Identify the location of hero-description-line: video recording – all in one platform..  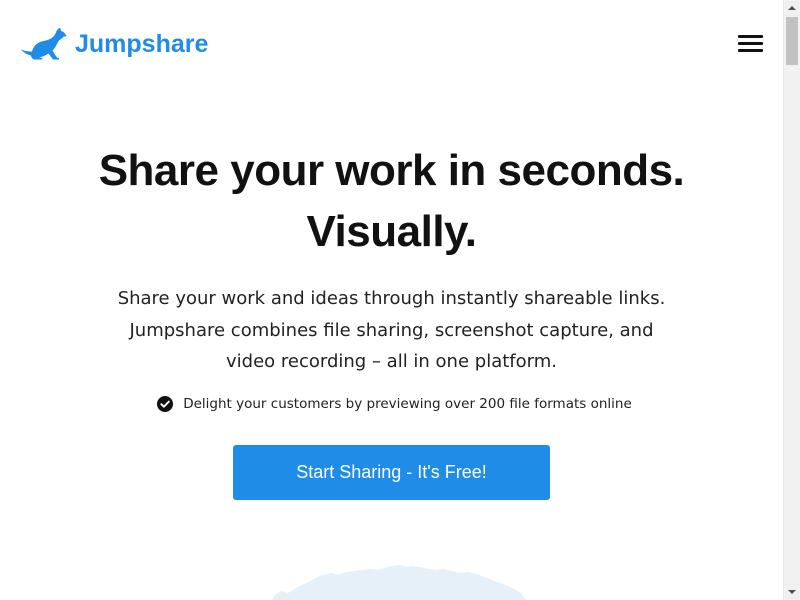
(391, 361).